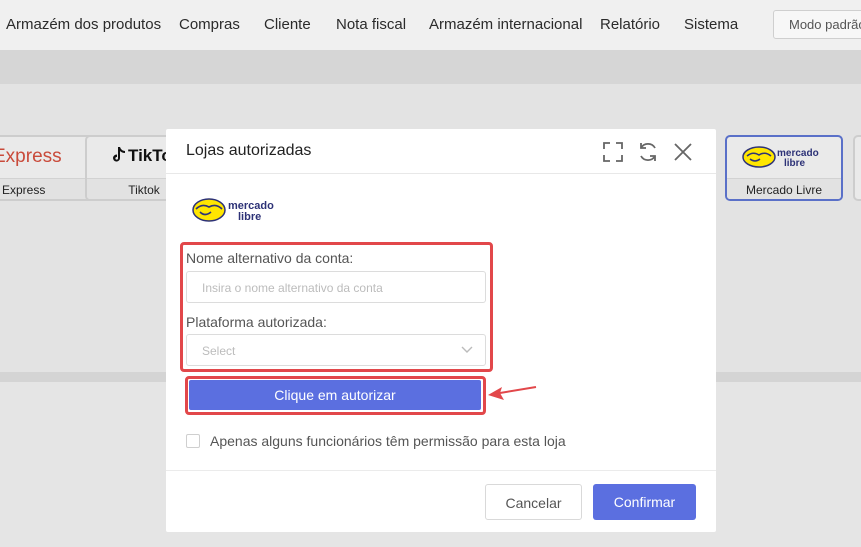  What do you see at coordinates (441, 470) in the screenshot?
I see `modal-footer-divider` at bounding box center [441, 470].